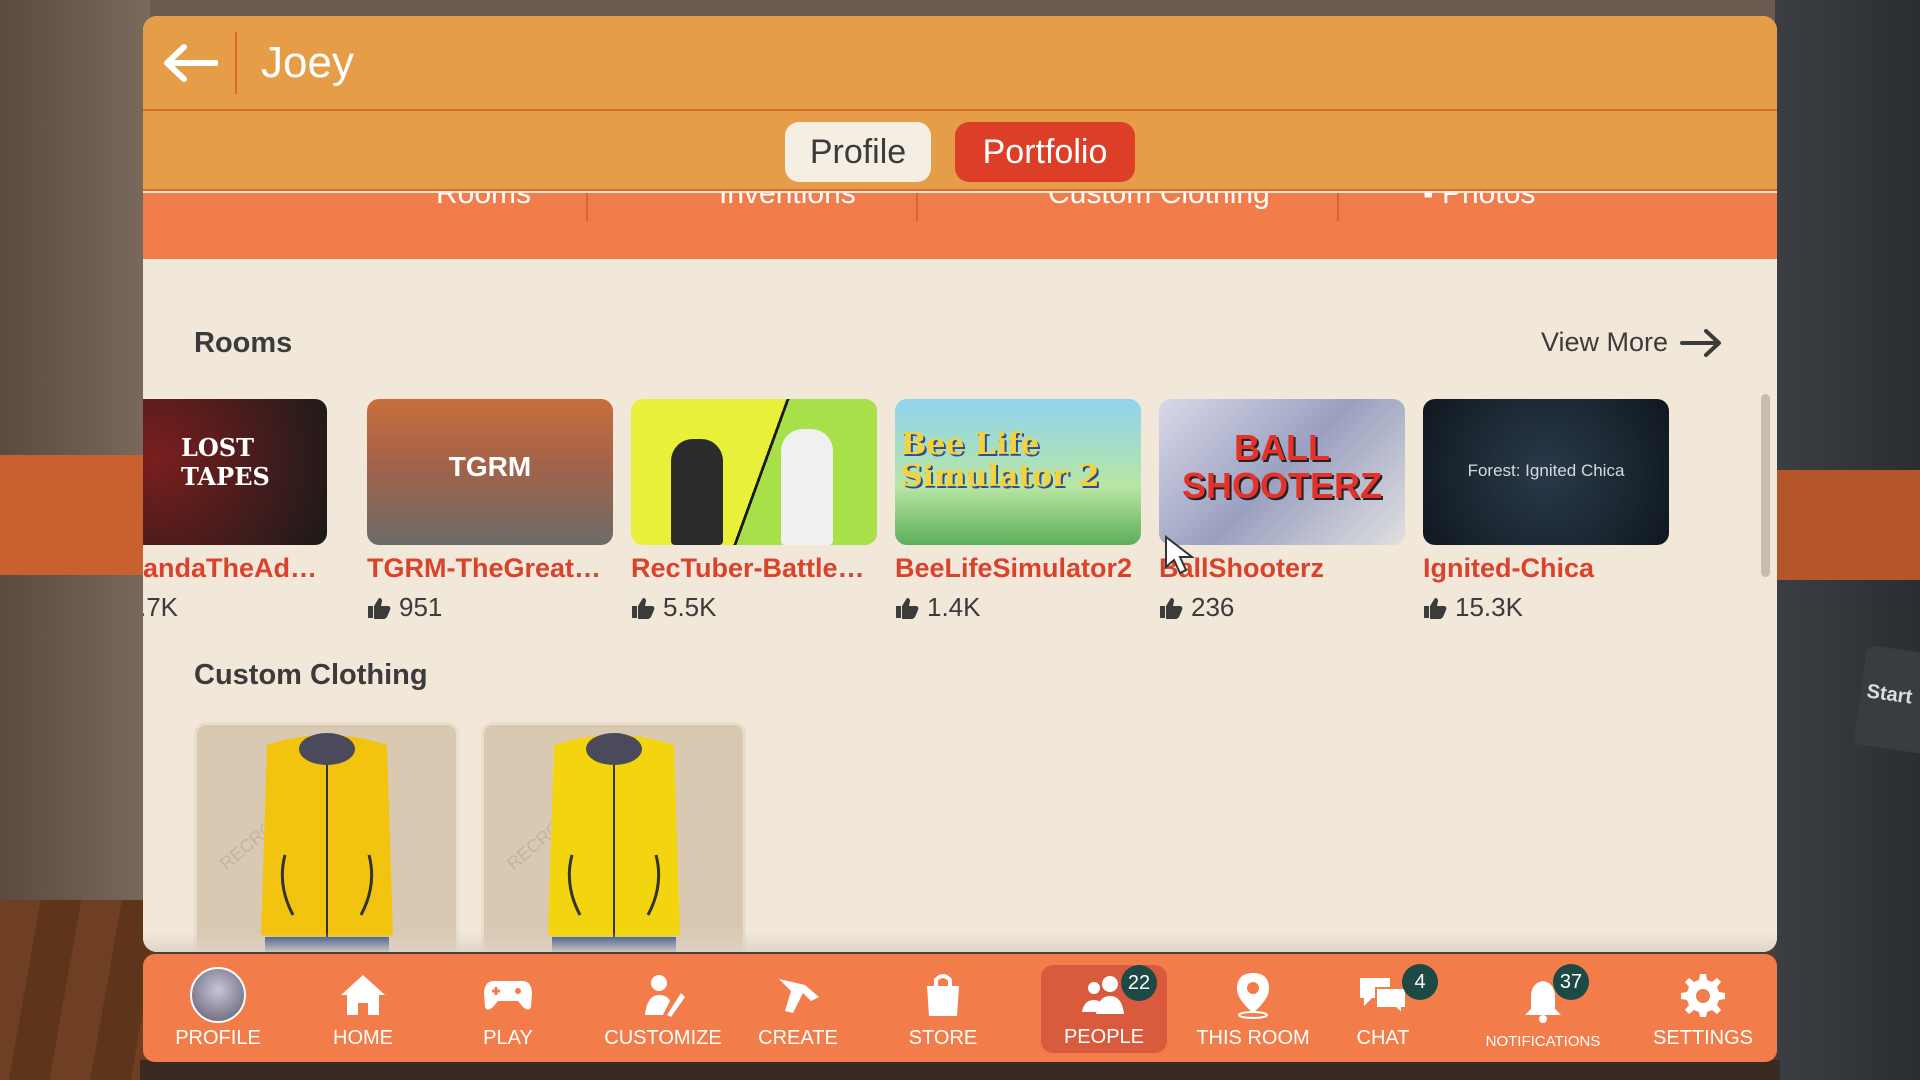 Image resolution: width=1920 pixels, height=1080 pixels. What do you see at coordinates (1253, 996) in the screenshot?
I see `location-pin-icon` at bounding box center [1253, 996].